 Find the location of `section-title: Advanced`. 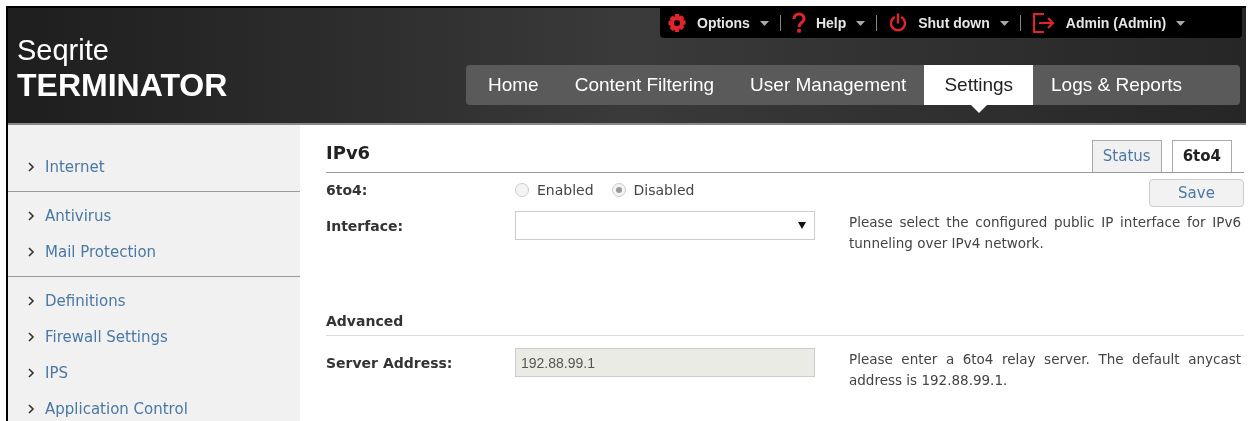

section-title: Advanced is located at coordinates (365, 321).